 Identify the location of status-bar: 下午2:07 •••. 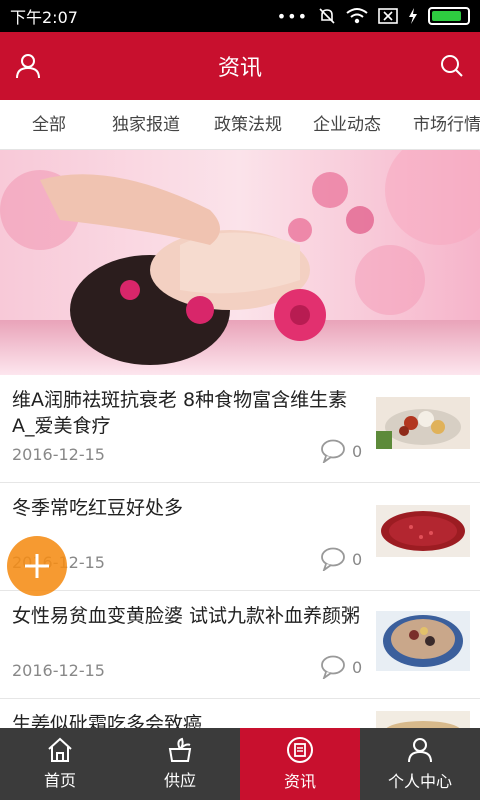
(240, 16).